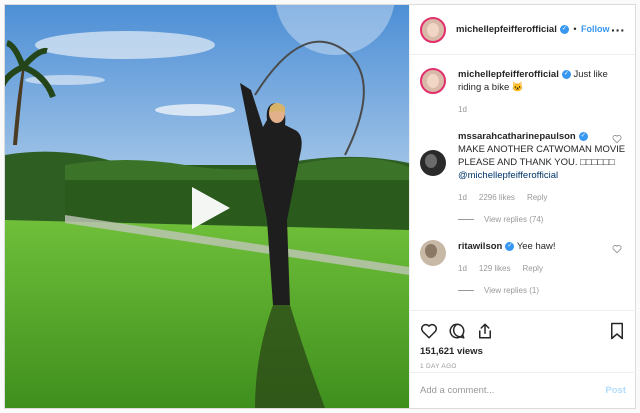 The height and width of the screenshot is (413, 640). Describe the element at coordinates (433, 81) in the screenshot. I see `caption-avatar` at that location.